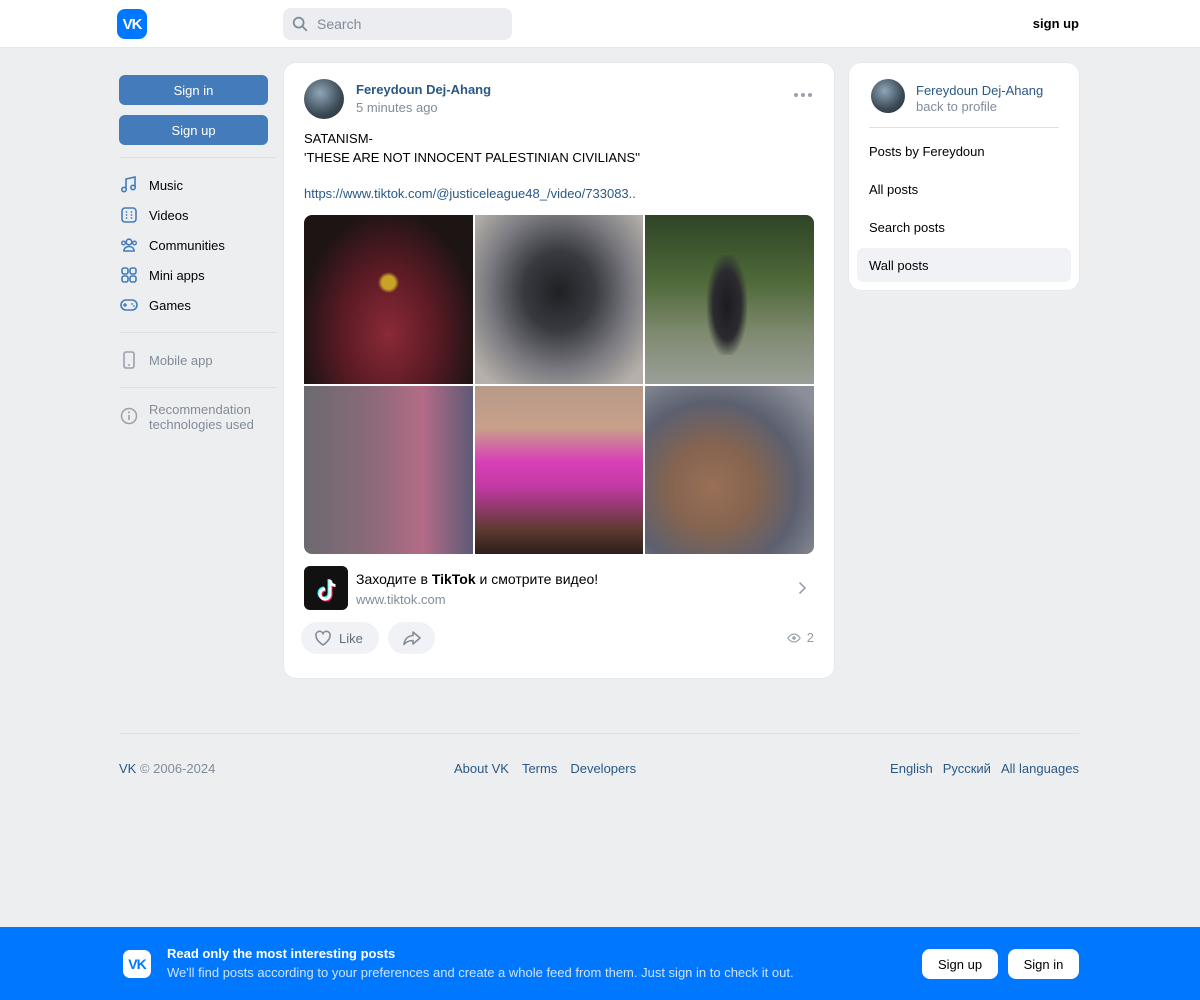  Describe the element at coordinates (956, 106) in the screenshot. I see `back-to-profile-link: back to profile` at that location.